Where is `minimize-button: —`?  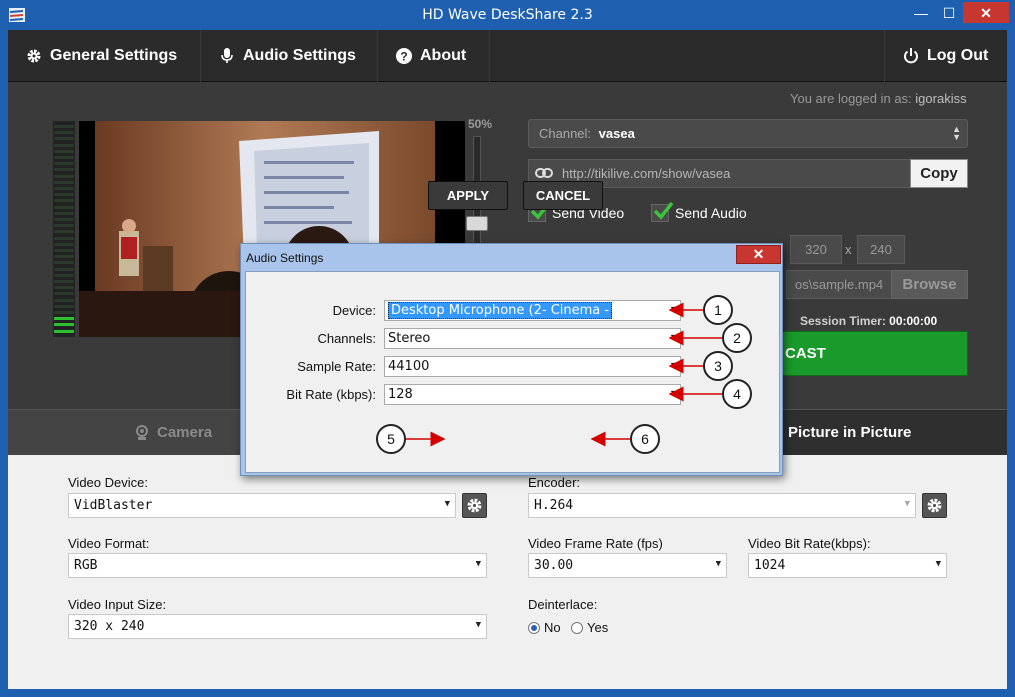 minimize-button: — is located at coordinates (921, 13).